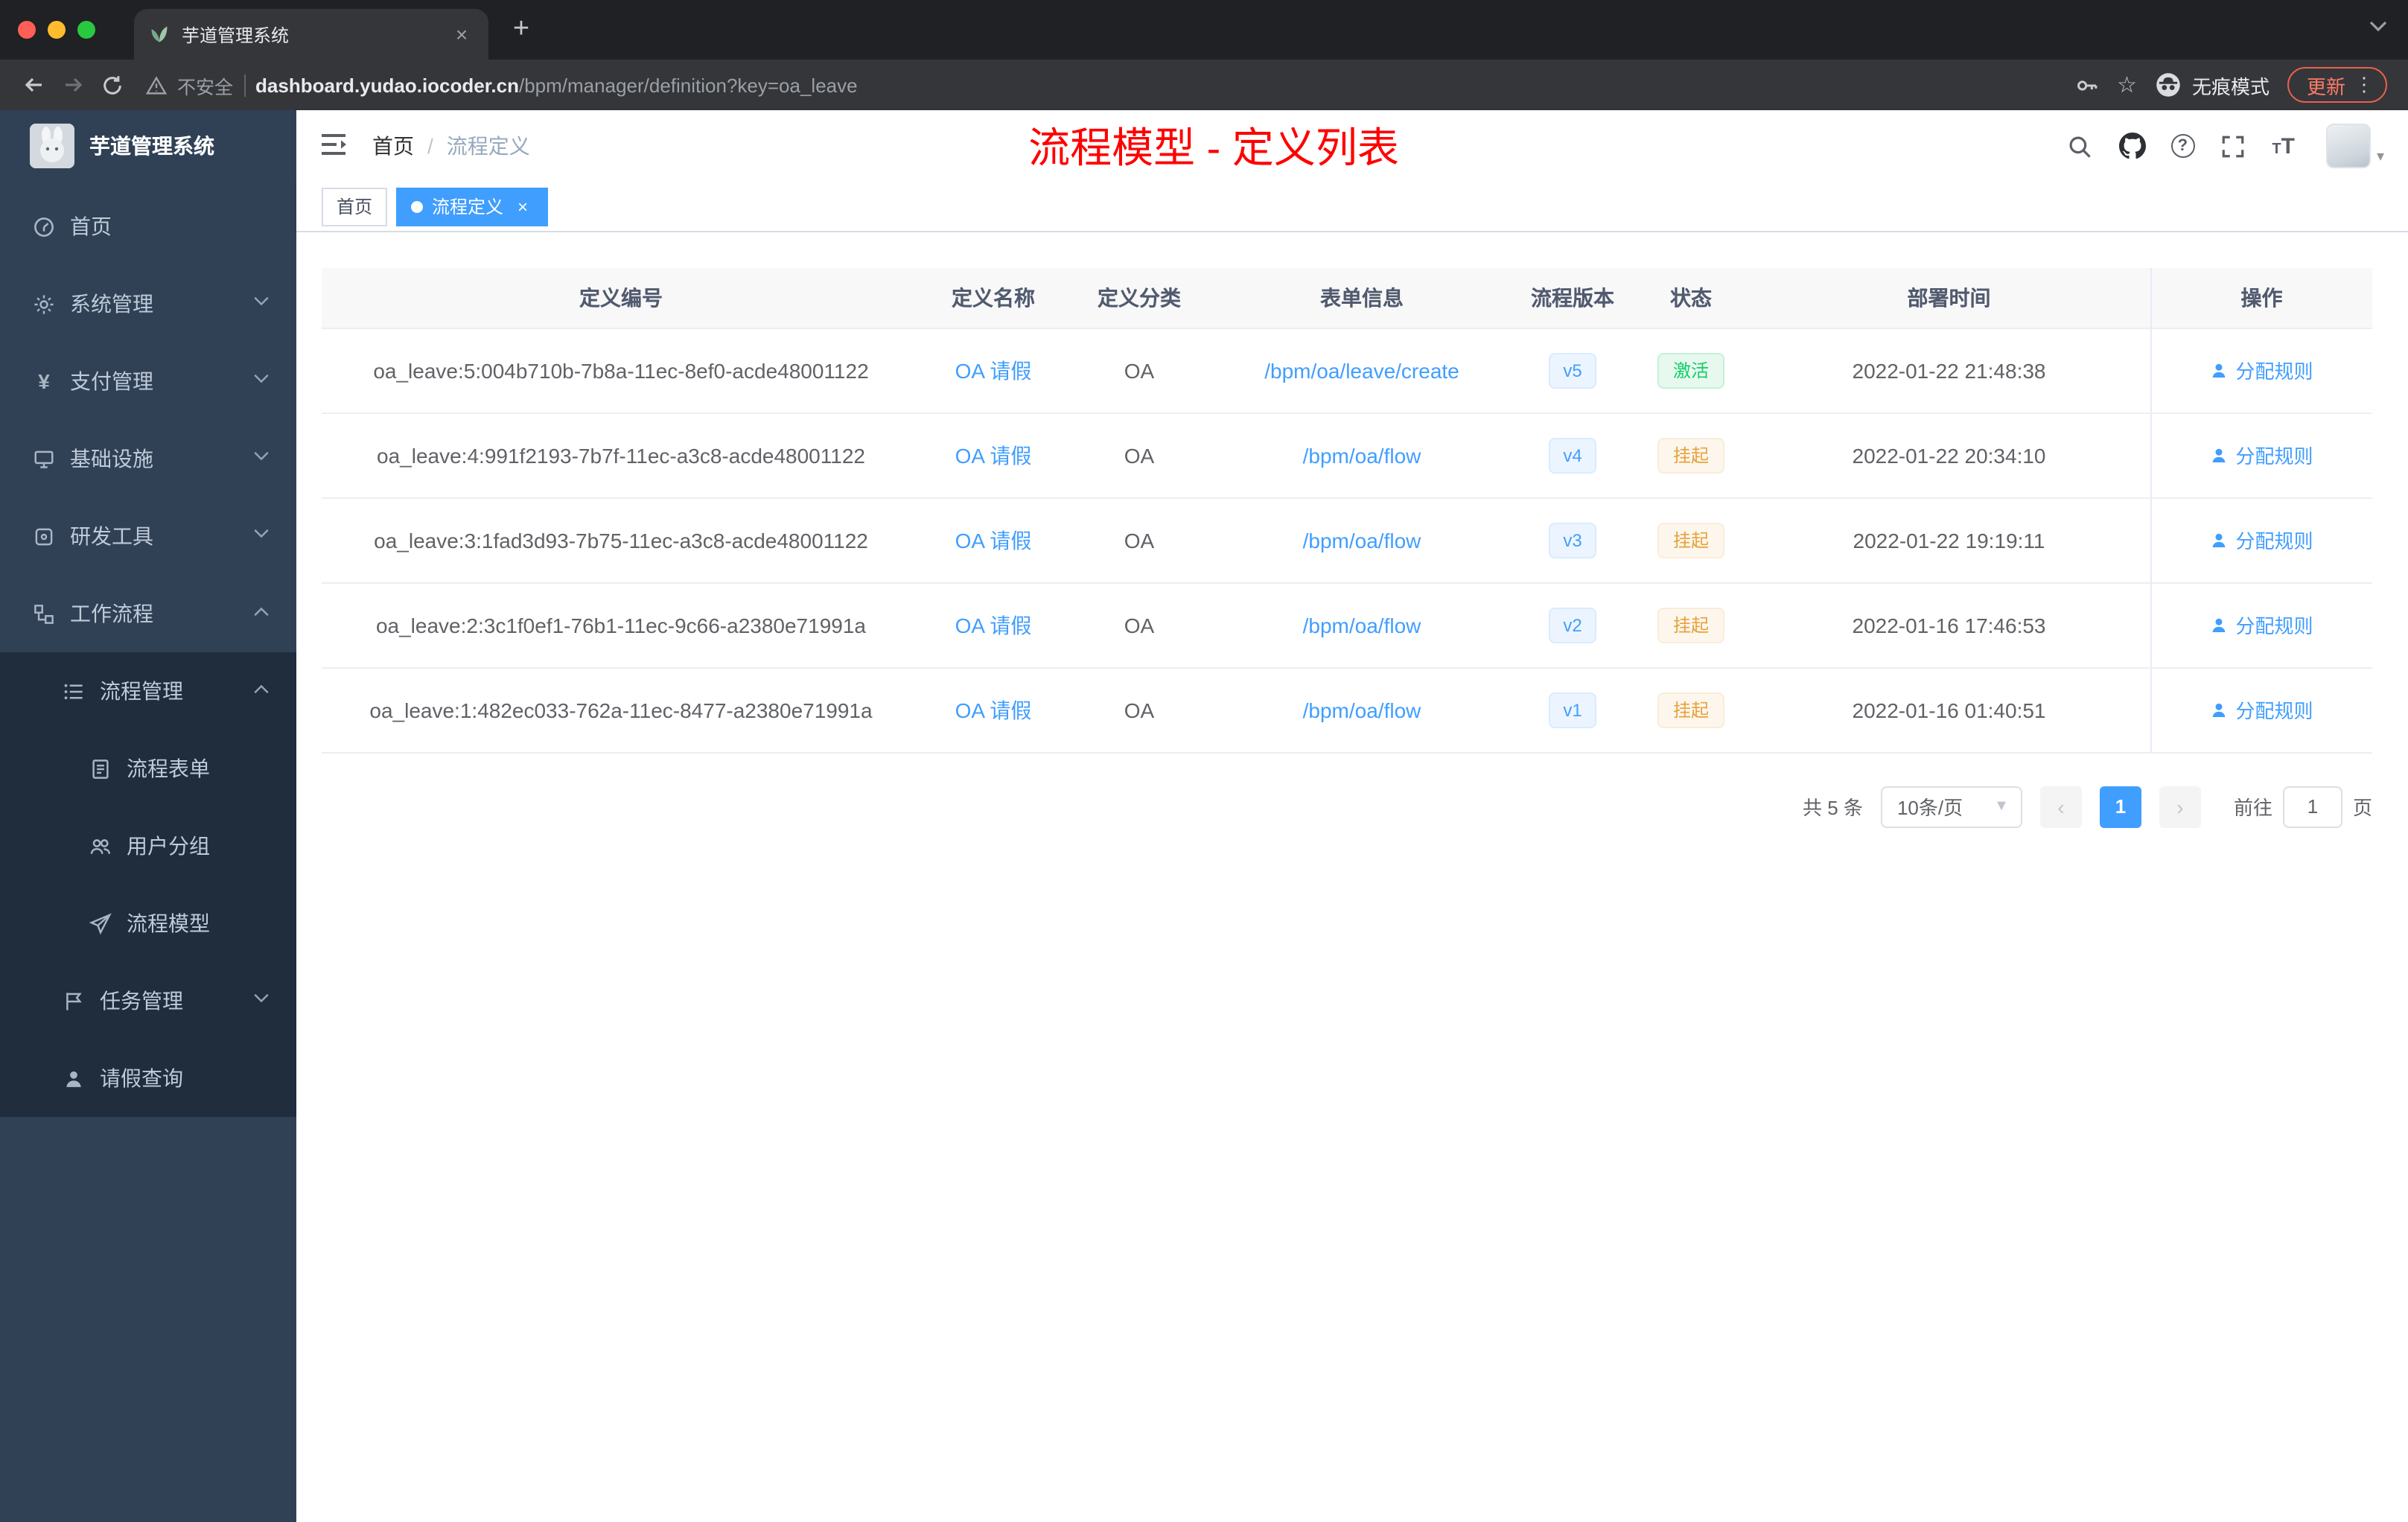  What do you see at coordinates (2086, 85) in the screenshot?
I see `password-key-icon` at bounding box center [2086, 85].